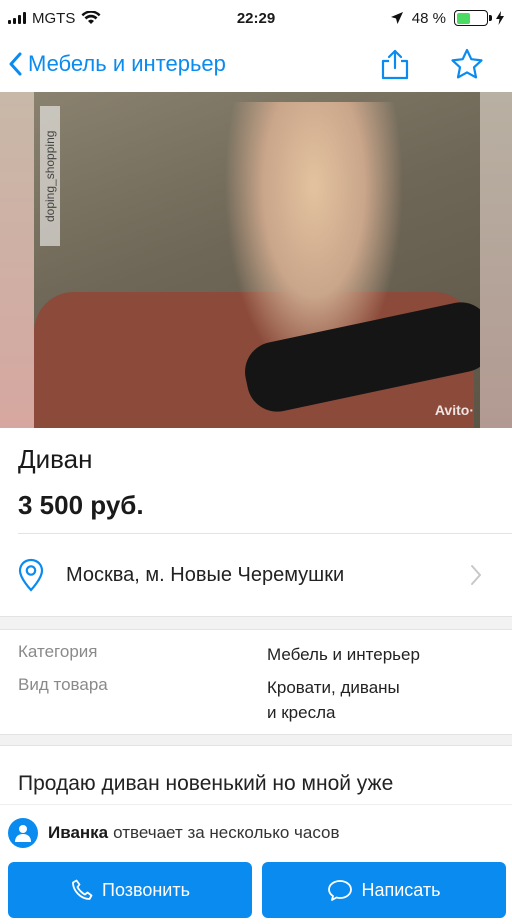 The image size is (512, 924). Describe the element at coordinates (401, 889) in the screenshot. I see `message-label: Написать` at that location.